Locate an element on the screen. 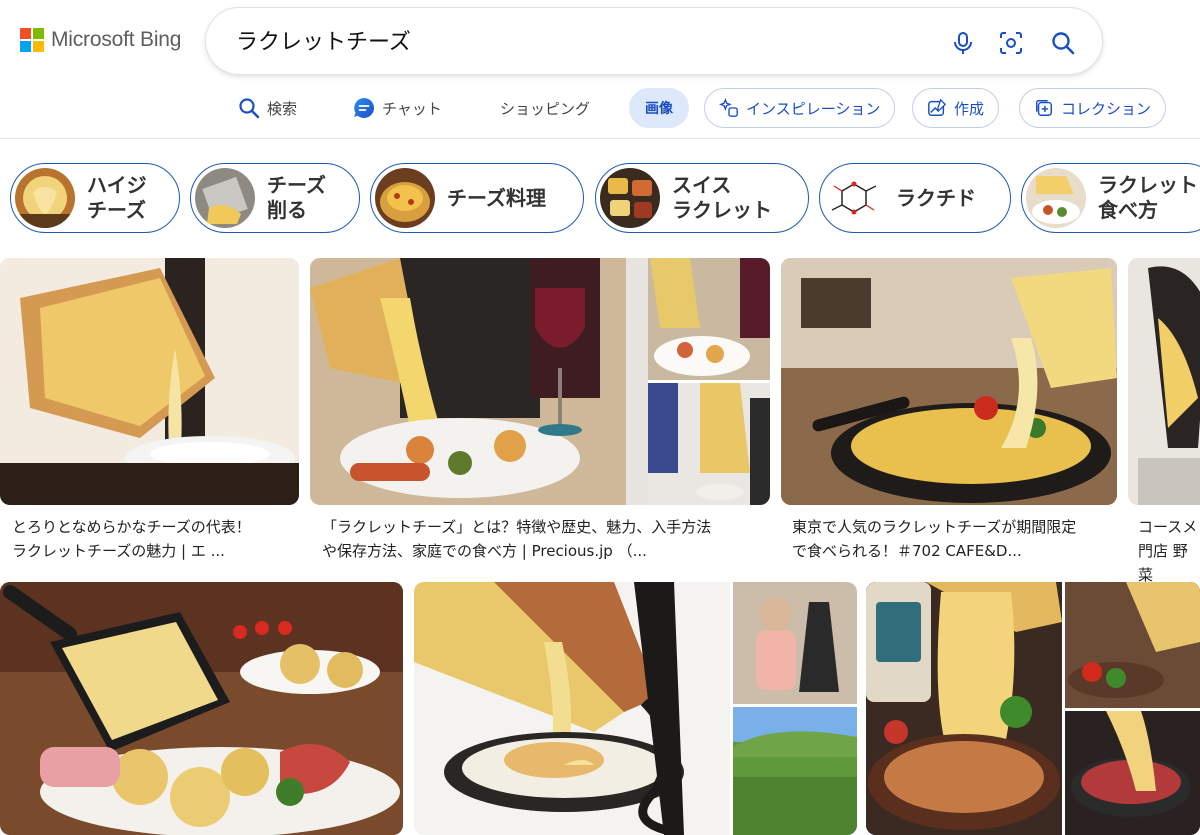 The image size is (1200, 835). bing-logo: Microsoft Bing is located at coordinates (100, 40).